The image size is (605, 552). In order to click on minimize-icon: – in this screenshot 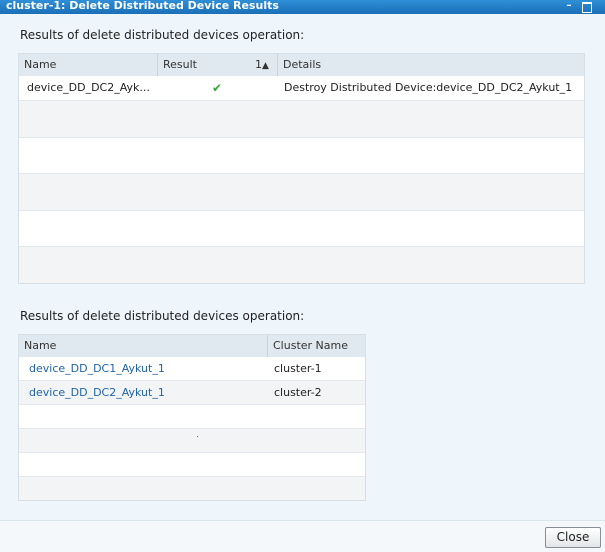, I will do `click(569, 6)`.